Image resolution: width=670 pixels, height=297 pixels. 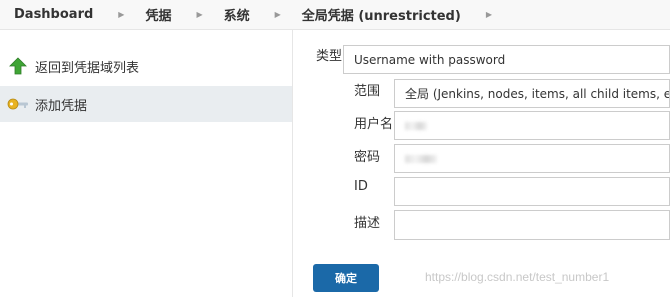 I want to click on submit-button: 确定, so click(x=346, y=278).